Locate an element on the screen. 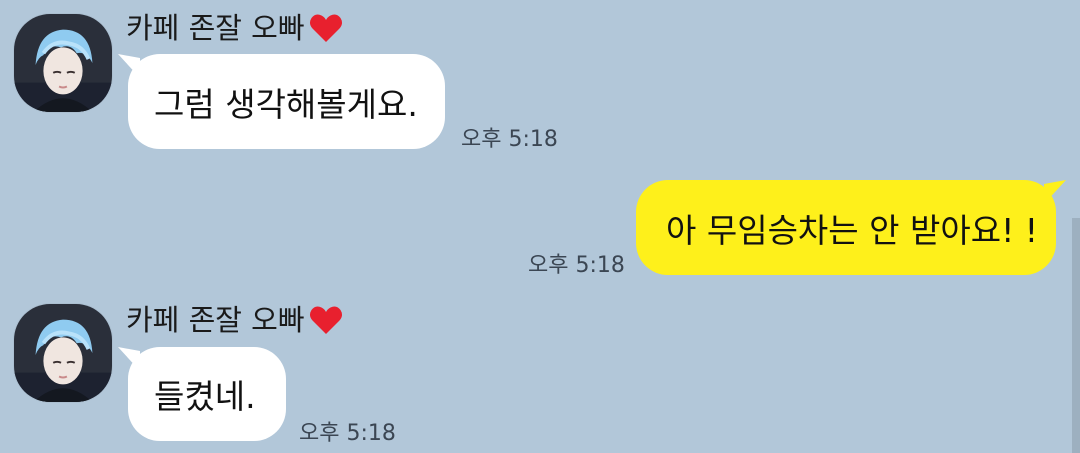 The image size is (1080, 453). message-text: 아 무임승차는 안 받아요! ! is located at coordinates (852, 230).